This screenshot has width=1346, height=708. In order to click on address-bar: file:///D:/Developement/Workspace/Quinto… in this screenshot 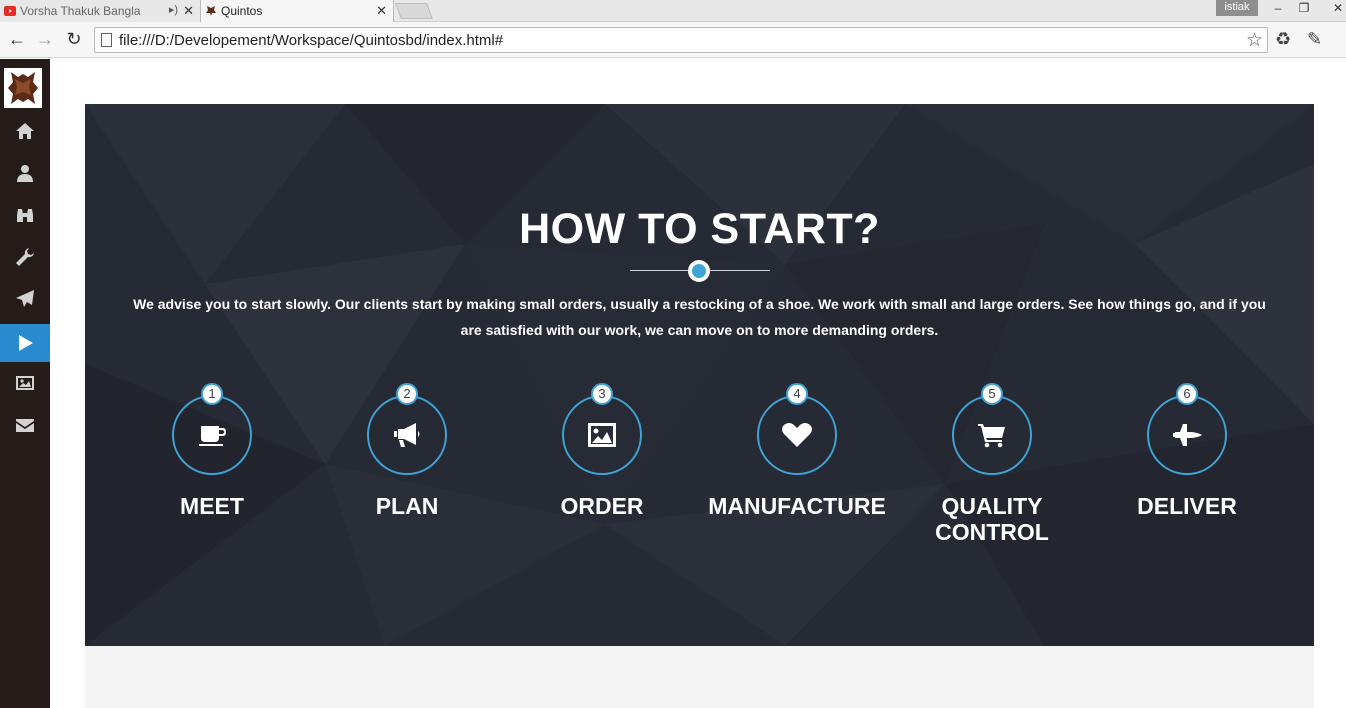, I will do `click(681, 40)`.